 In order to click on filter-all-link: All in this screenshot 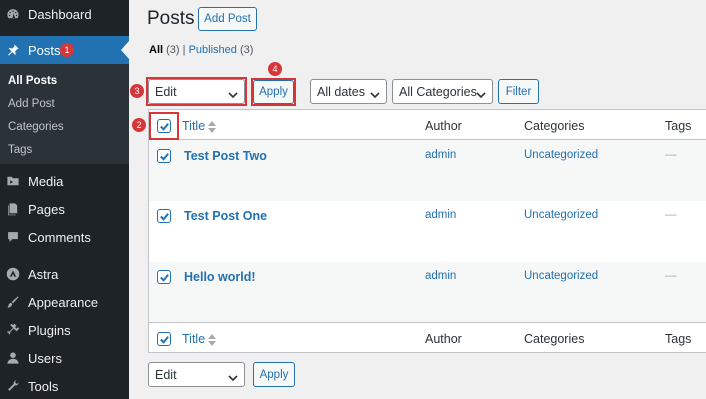, I will do `click(156, 50)`.